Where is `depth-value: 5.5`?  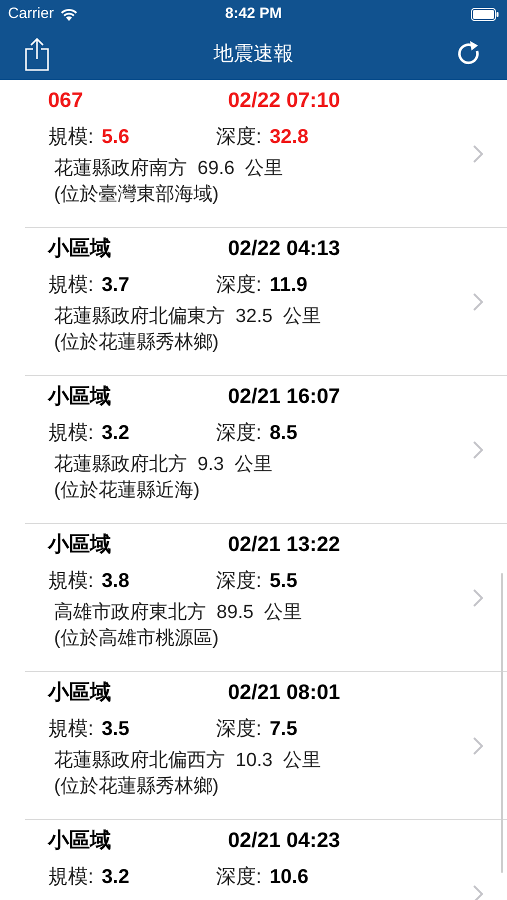
depth-value: 5.5 is located at coordinates (284, 581).